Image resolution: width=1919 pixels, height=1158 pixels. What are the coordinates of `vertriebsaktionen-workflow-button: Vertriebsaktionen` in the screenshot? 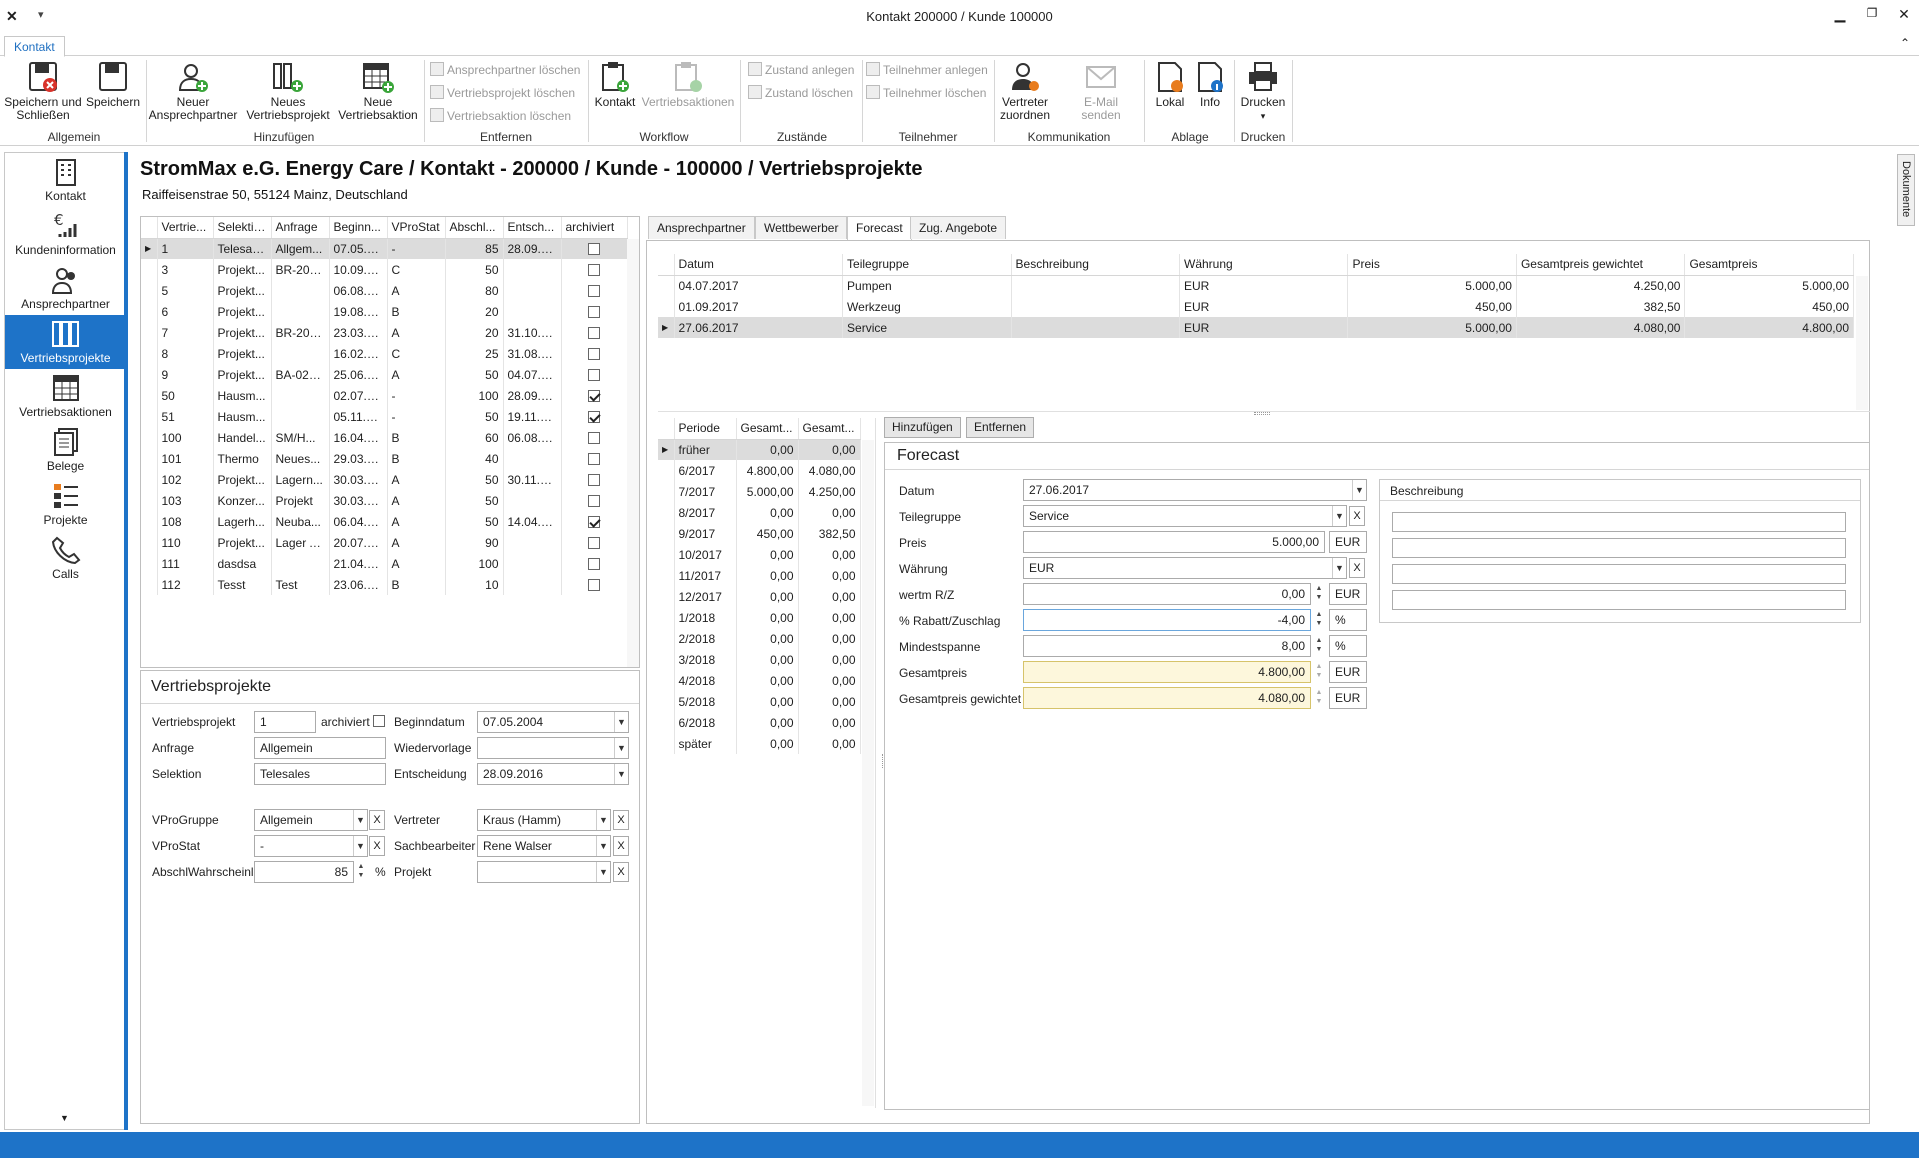 It's located at (688, 84).